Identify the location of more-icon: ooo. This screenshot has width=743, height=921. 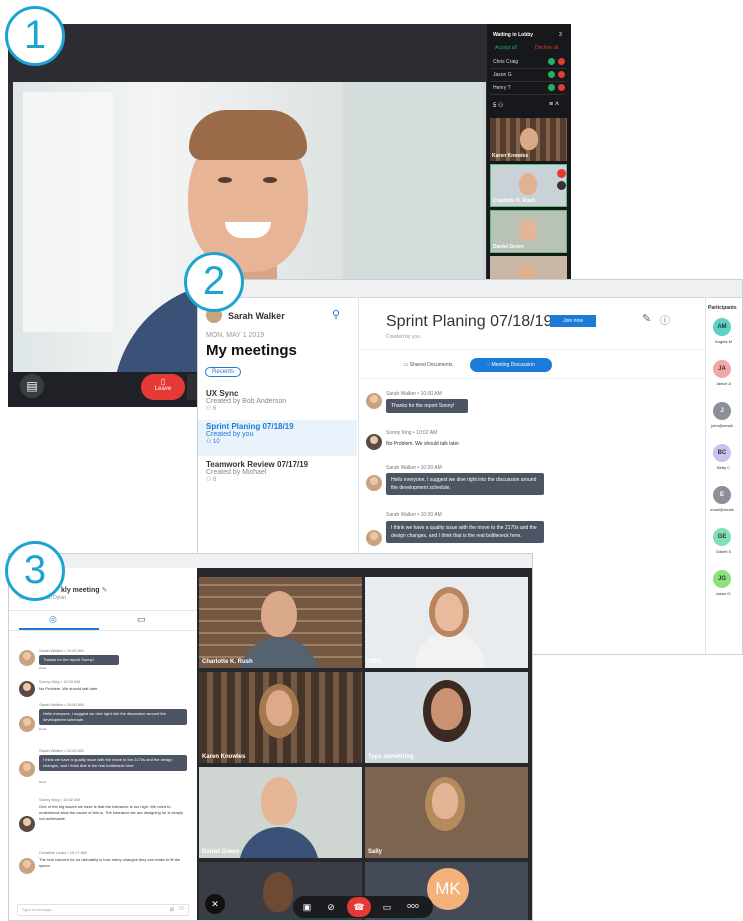
(413, 907).